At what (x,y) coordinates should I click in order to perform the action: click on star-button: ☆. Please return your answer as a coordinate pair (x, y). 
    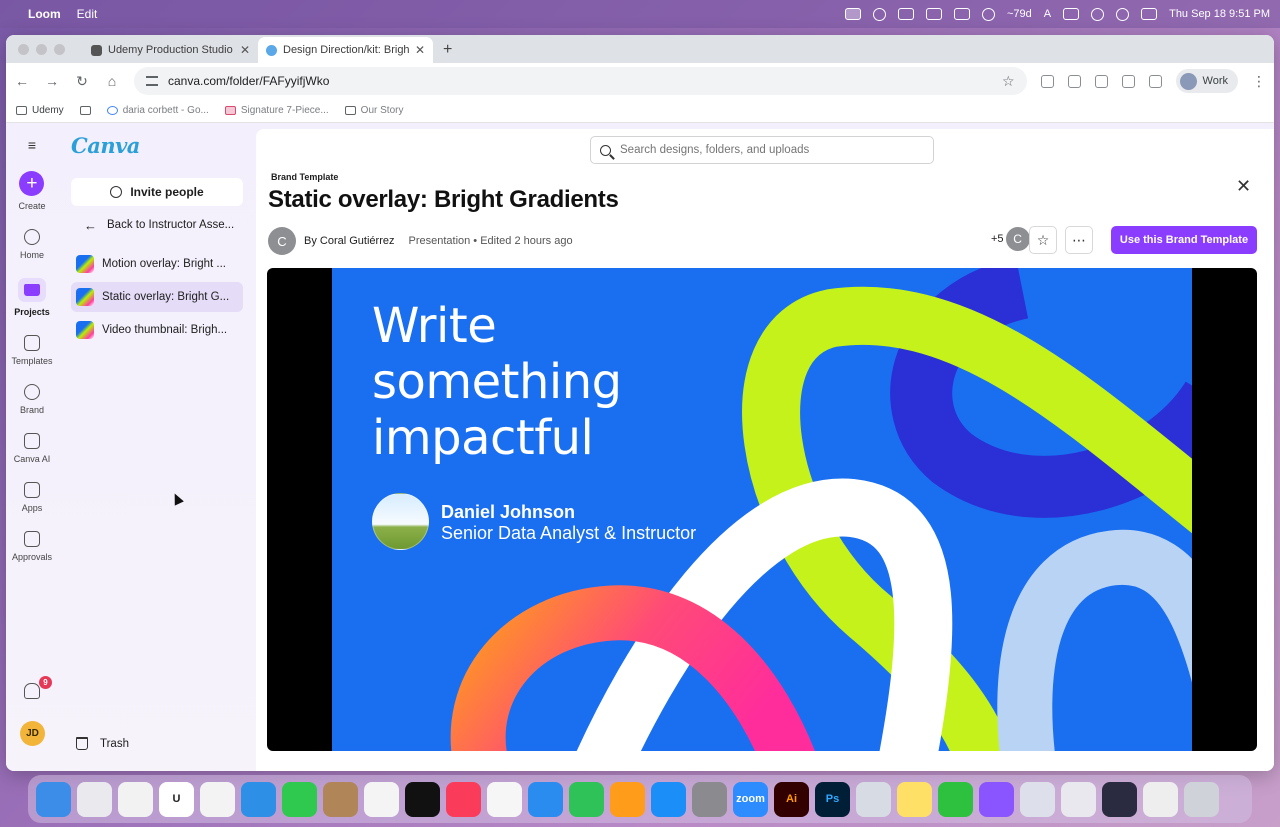
    Looking at the image, I should click on (1043, 240).